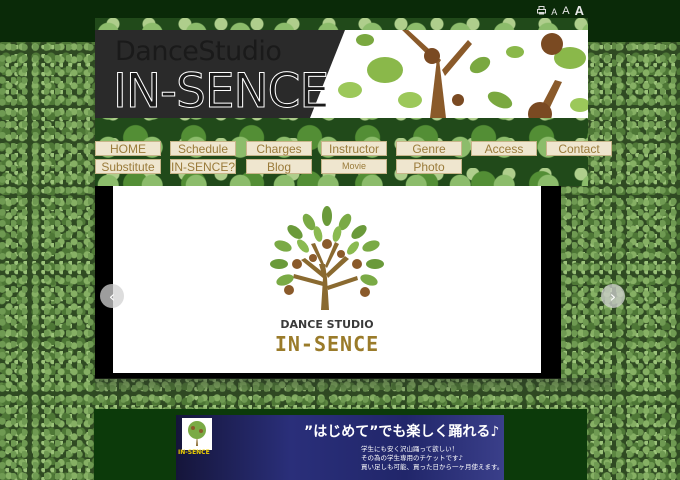 Image resolution: width=680 pixels, height=480 pixels. Describe the element at coordinates (463, 74) in the screenshot. I see `tree-branch-art` at that location.